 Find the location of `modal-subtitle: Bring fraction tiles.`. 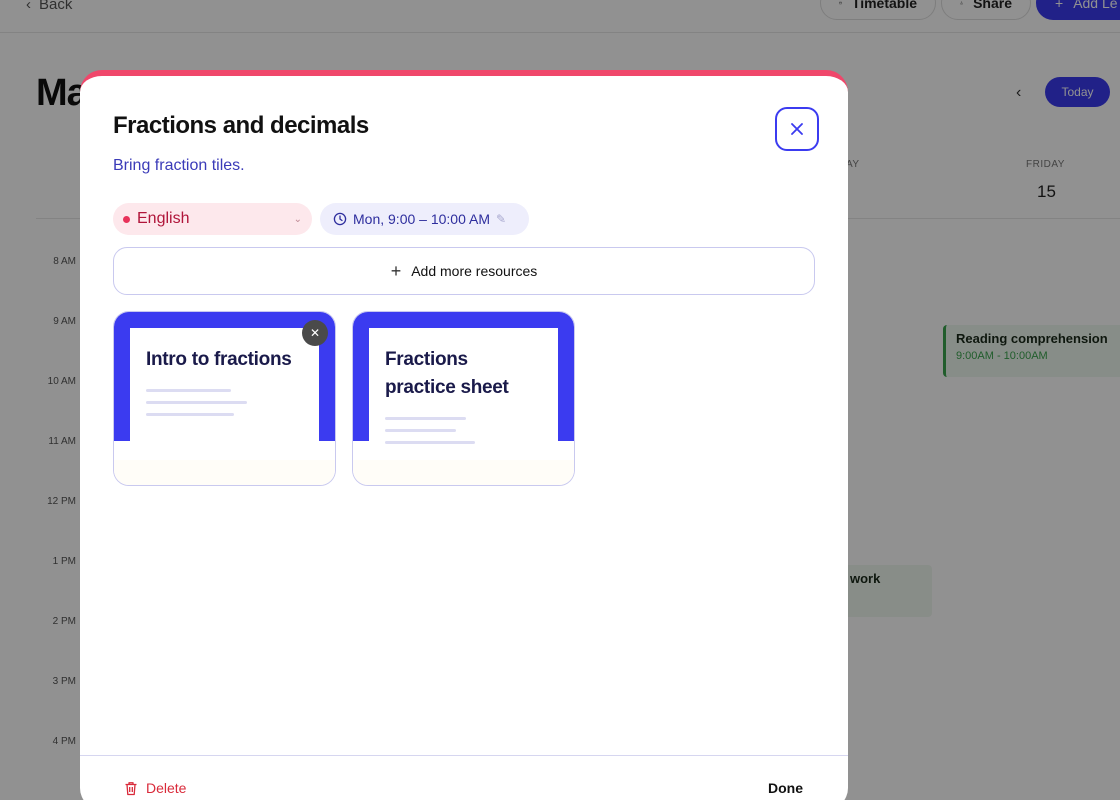

modal-subtitle: Bring fraction tiles. is located at coordinates (179, 165).